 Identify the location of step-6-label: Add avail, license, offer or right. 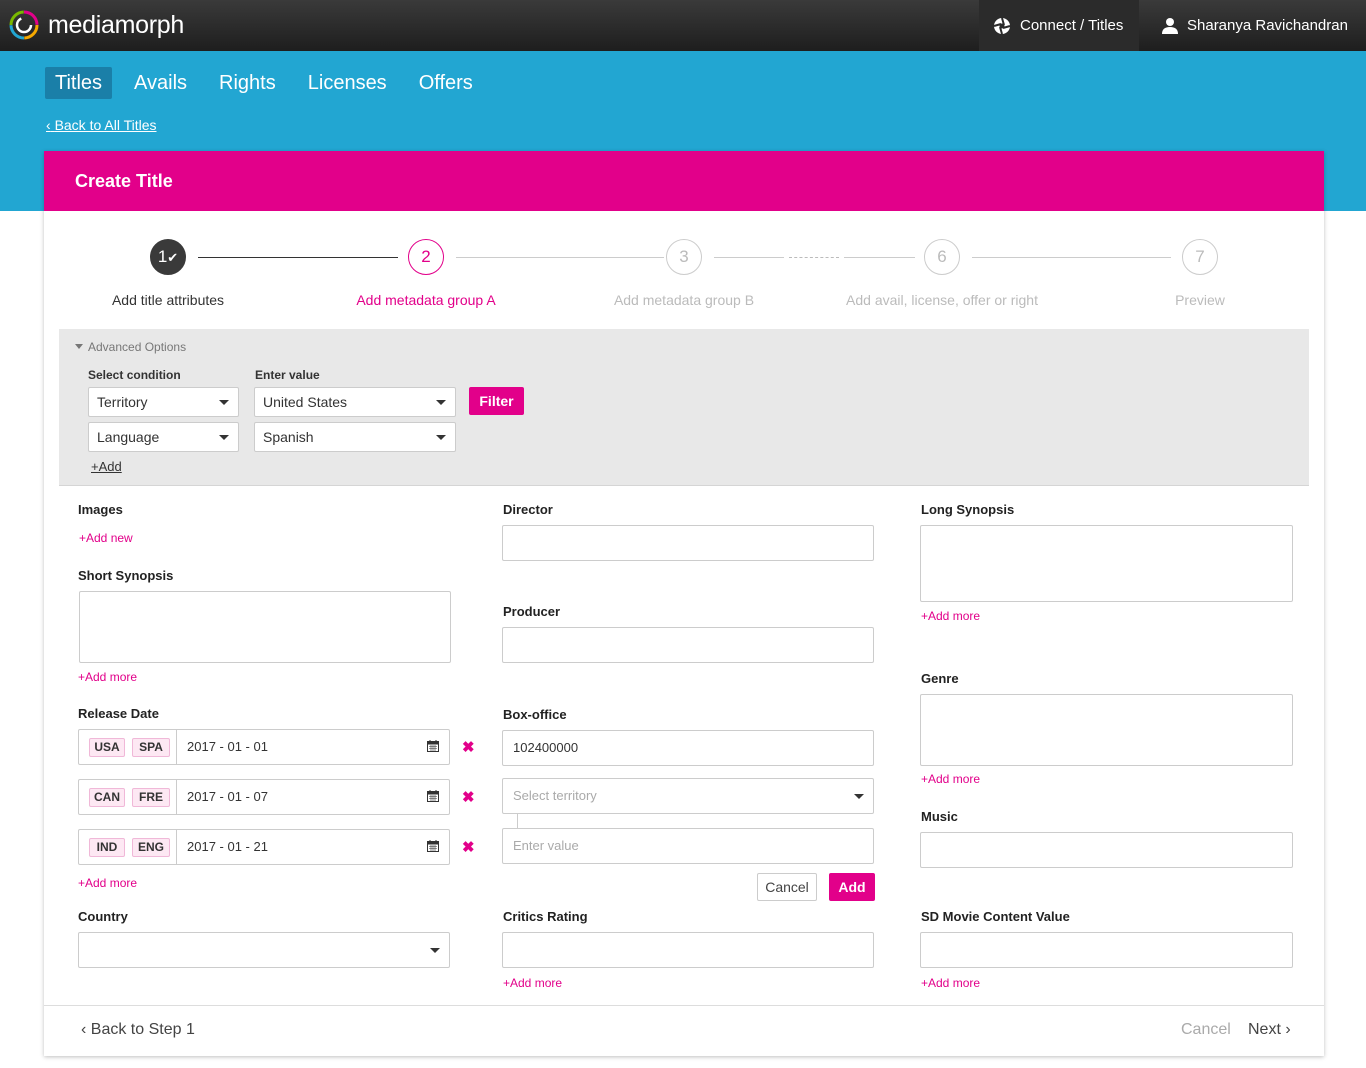
(942, 300).